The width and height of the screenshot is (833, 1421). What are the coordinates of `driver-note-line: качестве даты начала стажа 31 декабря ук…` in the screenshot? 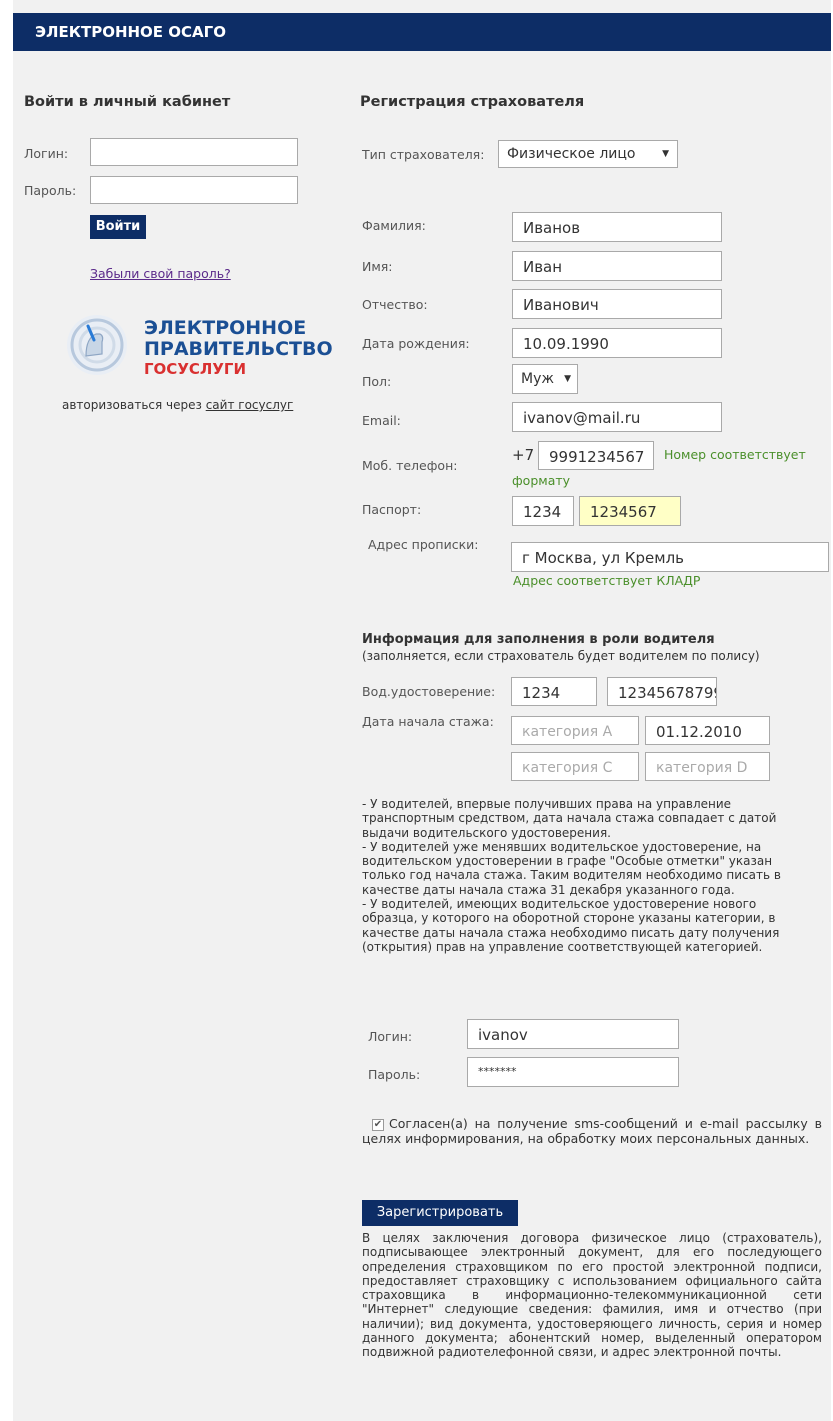 It's located at (548, 889).